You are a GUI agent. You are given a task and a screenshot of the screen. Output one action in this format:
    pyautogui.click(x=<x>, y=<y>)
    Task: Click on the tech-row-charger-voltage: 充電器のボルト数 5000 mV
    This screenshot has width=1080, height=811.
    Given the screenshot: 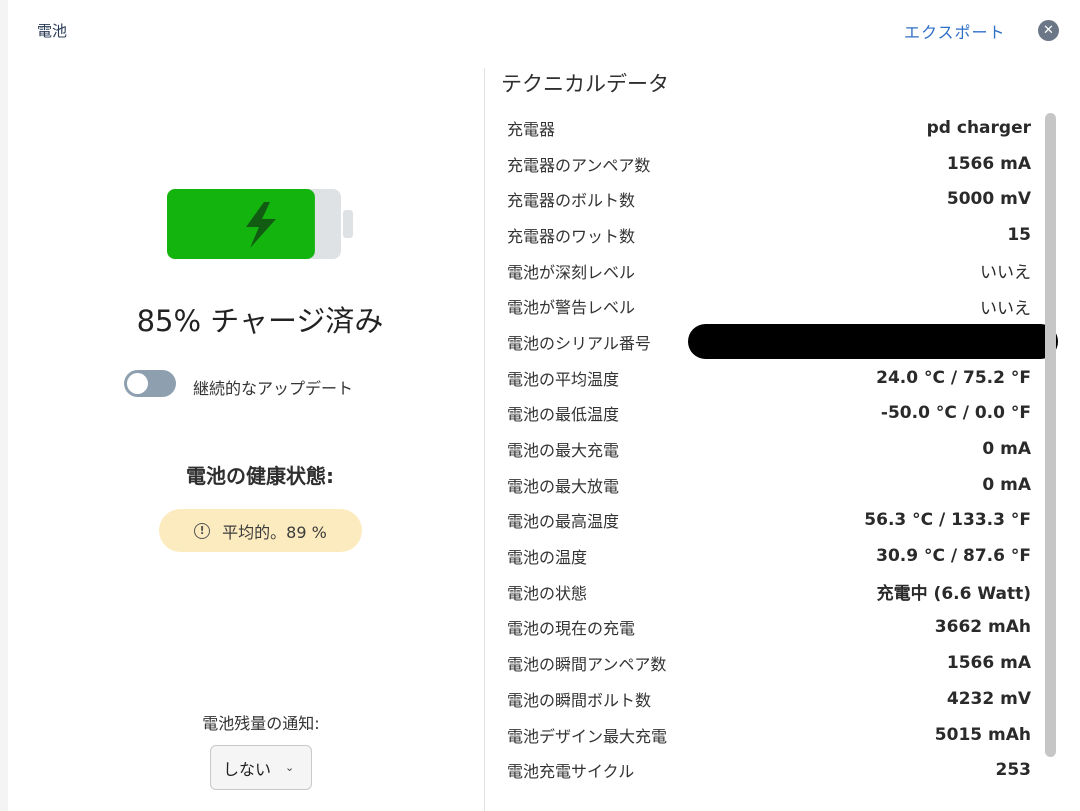 What is the action you would take?
    pyautogui.click(x=769, y=199)
    